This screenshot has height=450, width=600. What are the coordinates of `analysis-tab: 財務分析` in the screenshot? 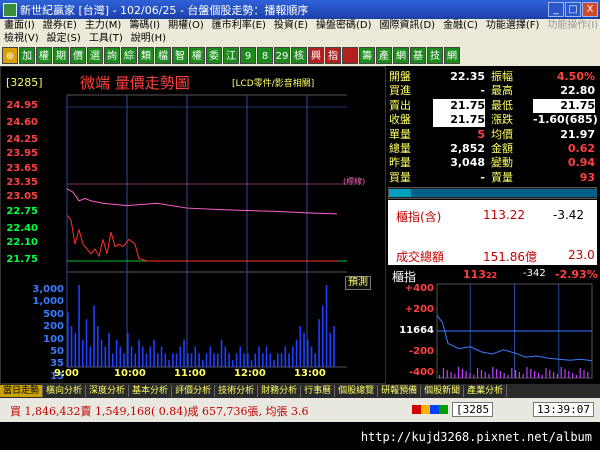 It's located at (280, 391).